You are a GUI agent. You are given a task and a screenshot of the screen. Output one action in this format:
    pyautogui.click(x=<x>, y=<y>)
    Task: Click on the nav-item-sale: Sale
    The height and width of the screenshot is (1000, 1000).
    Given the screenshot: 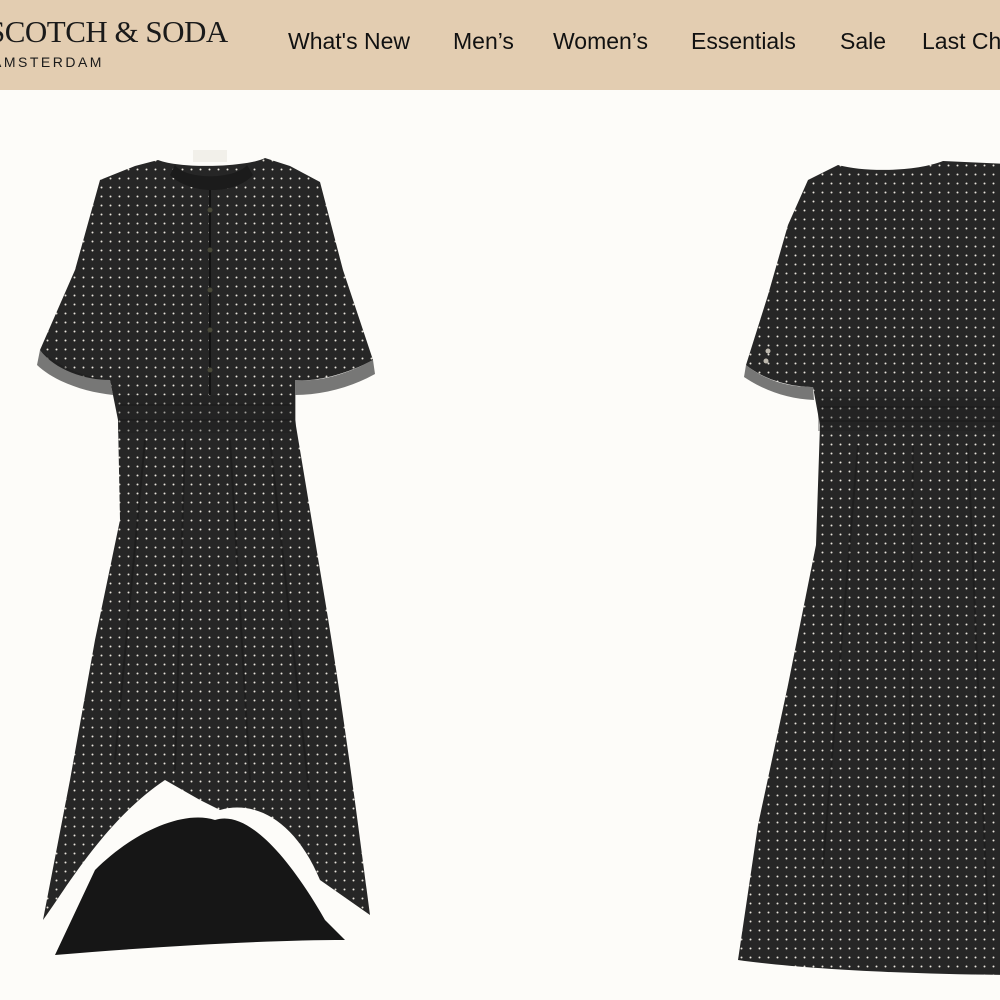 What is the action you would take?
    pyautogui.click(x=863, y=41)
    